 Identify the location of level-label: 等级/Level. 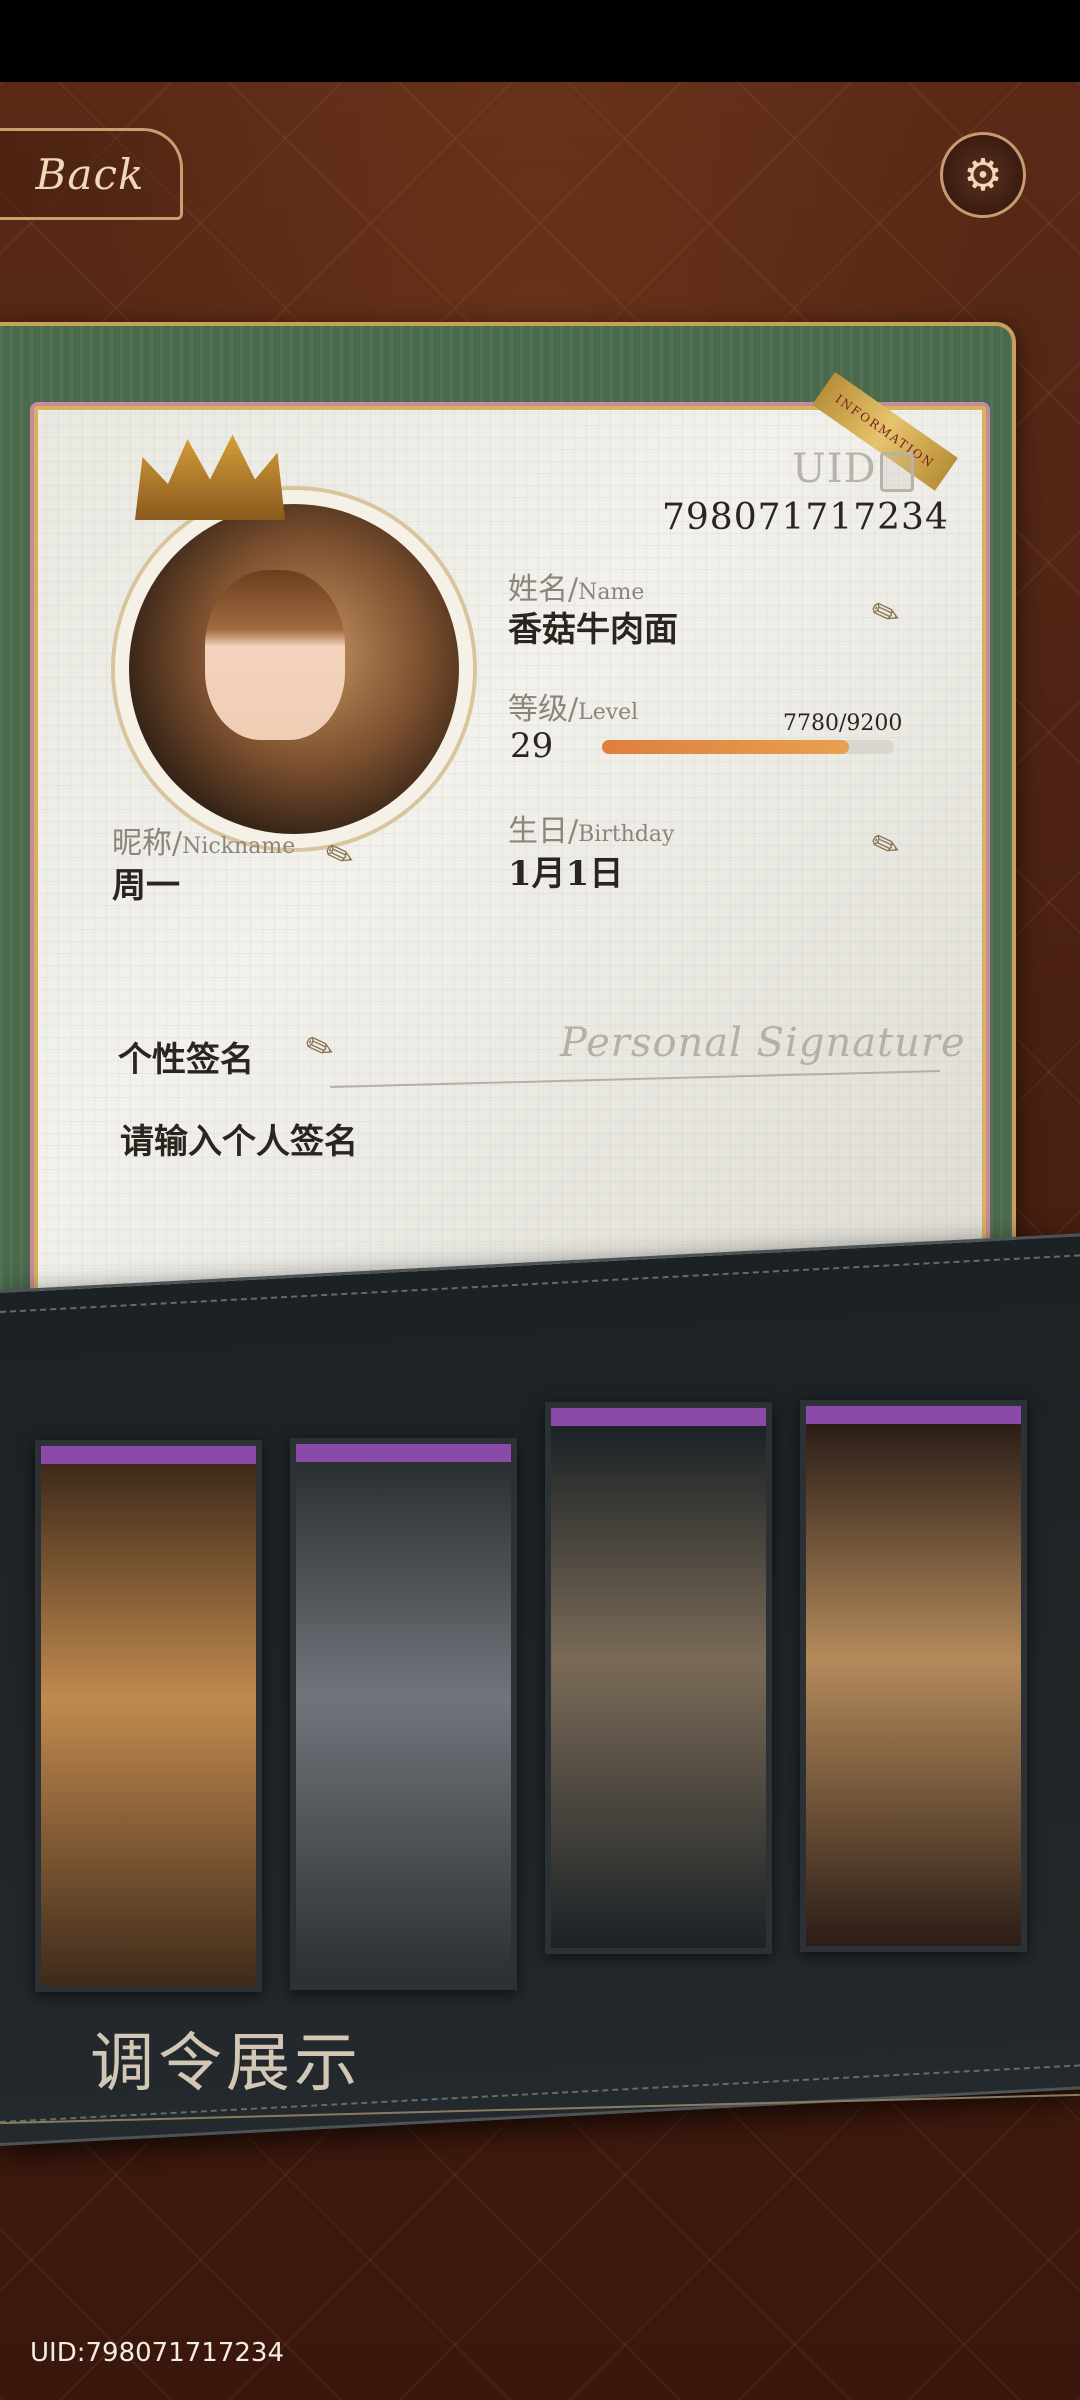
(573, 706).